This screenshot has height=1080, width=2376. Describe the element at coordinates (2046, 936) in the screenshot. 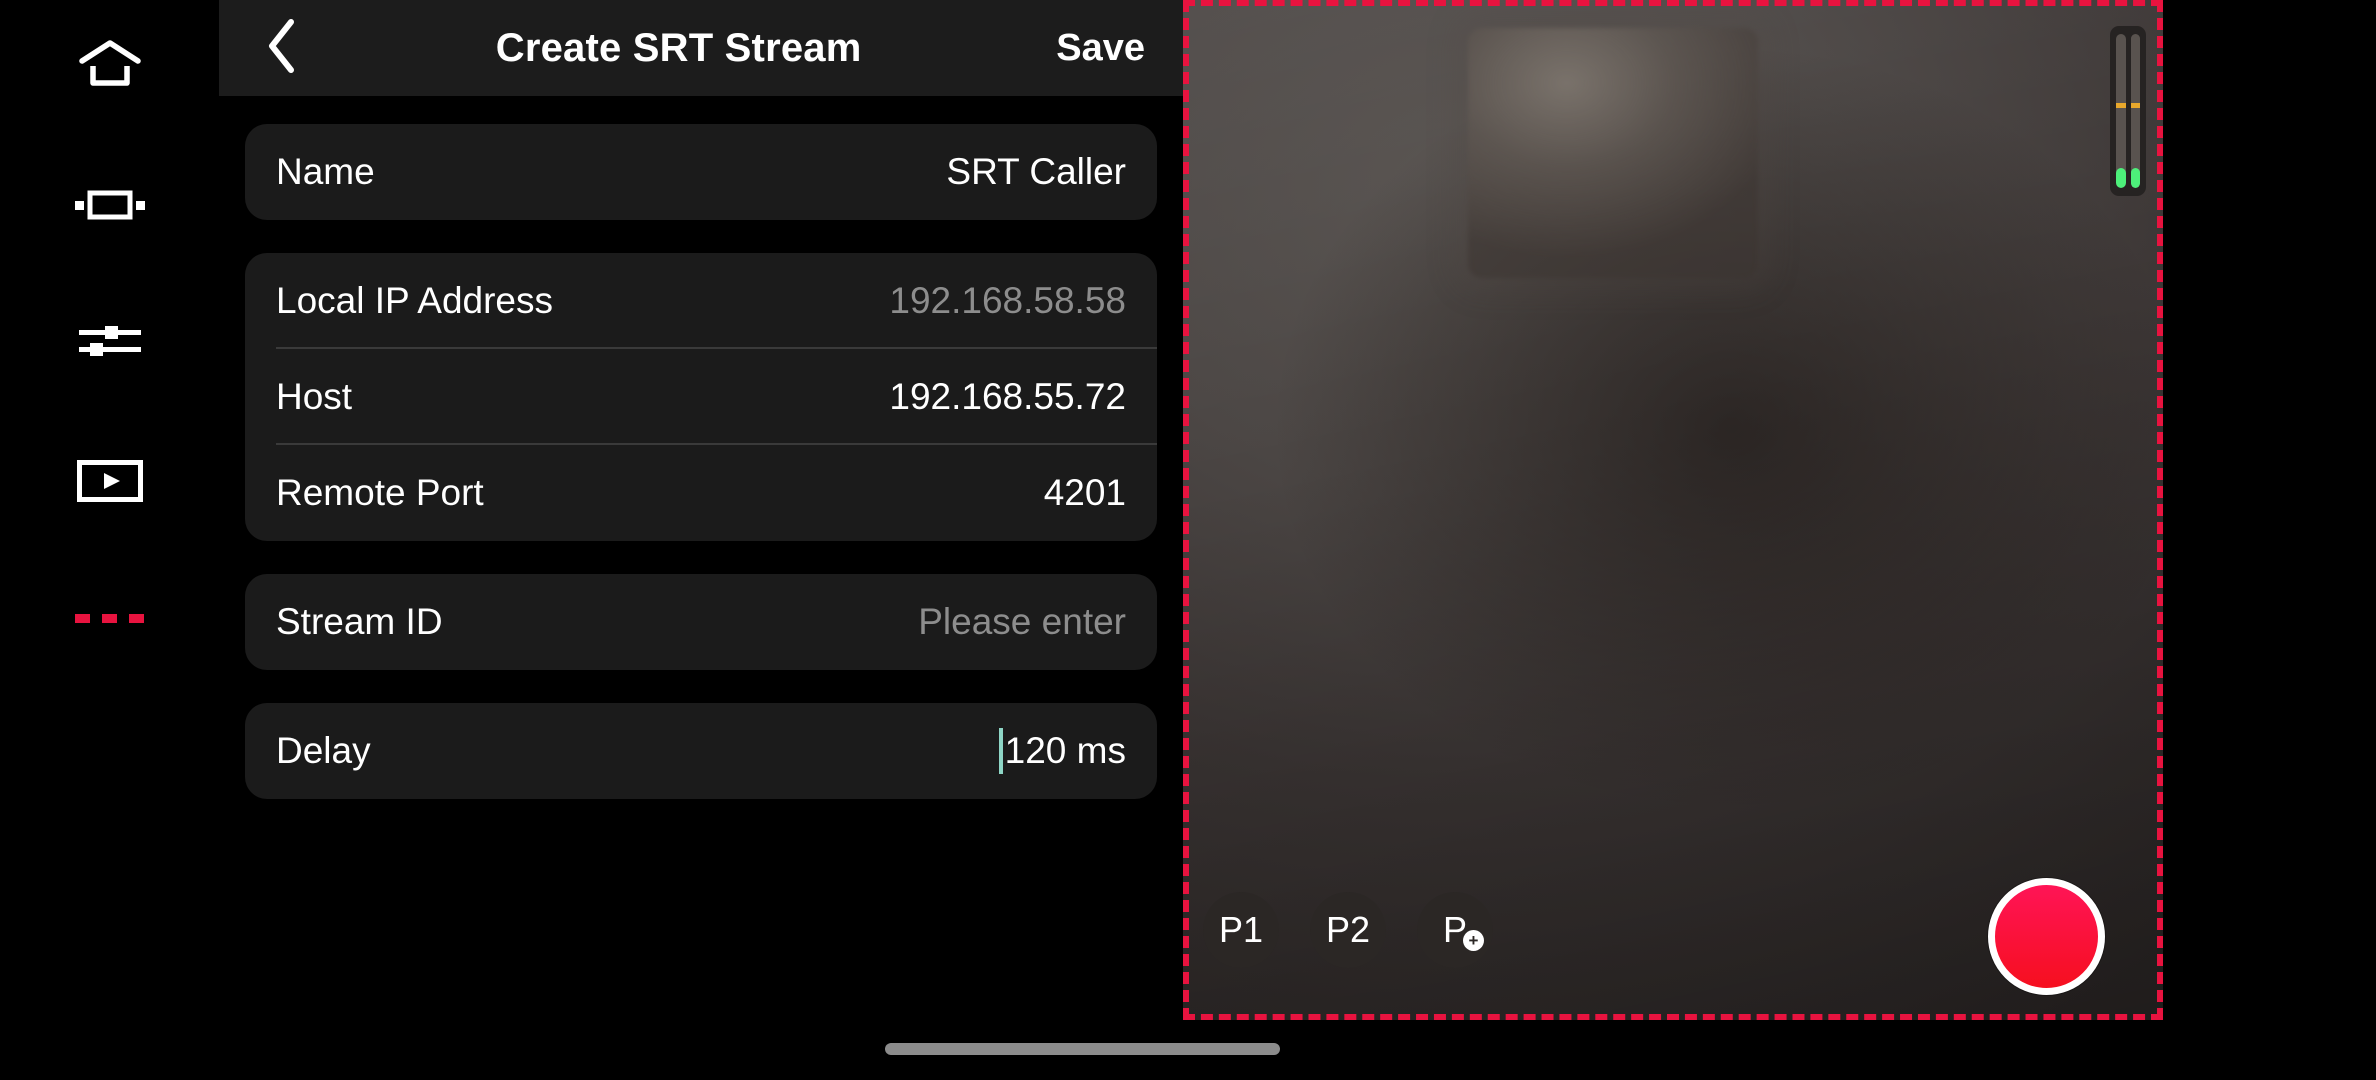

I see `record-button` at that location.